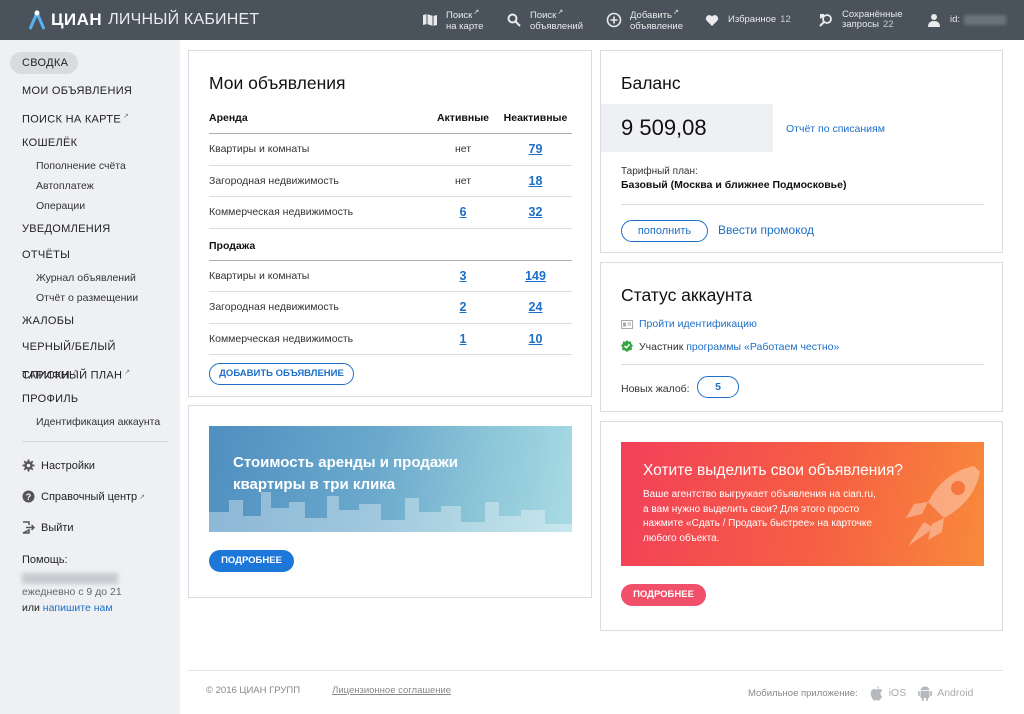  What do you see at coordinates (463, 212) in the screenshot?
I see `active-count-link: 6` at bounding box center [463, 212].